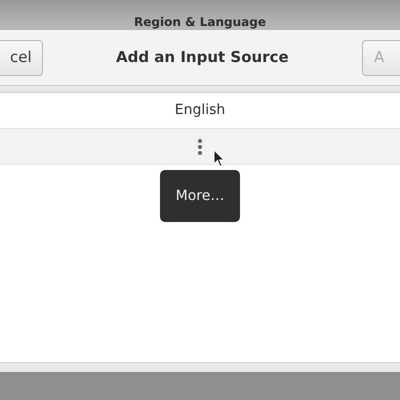  Describe the element at coordinates (219, 158) in the screenshot. I see `pointer-icon` at that location.